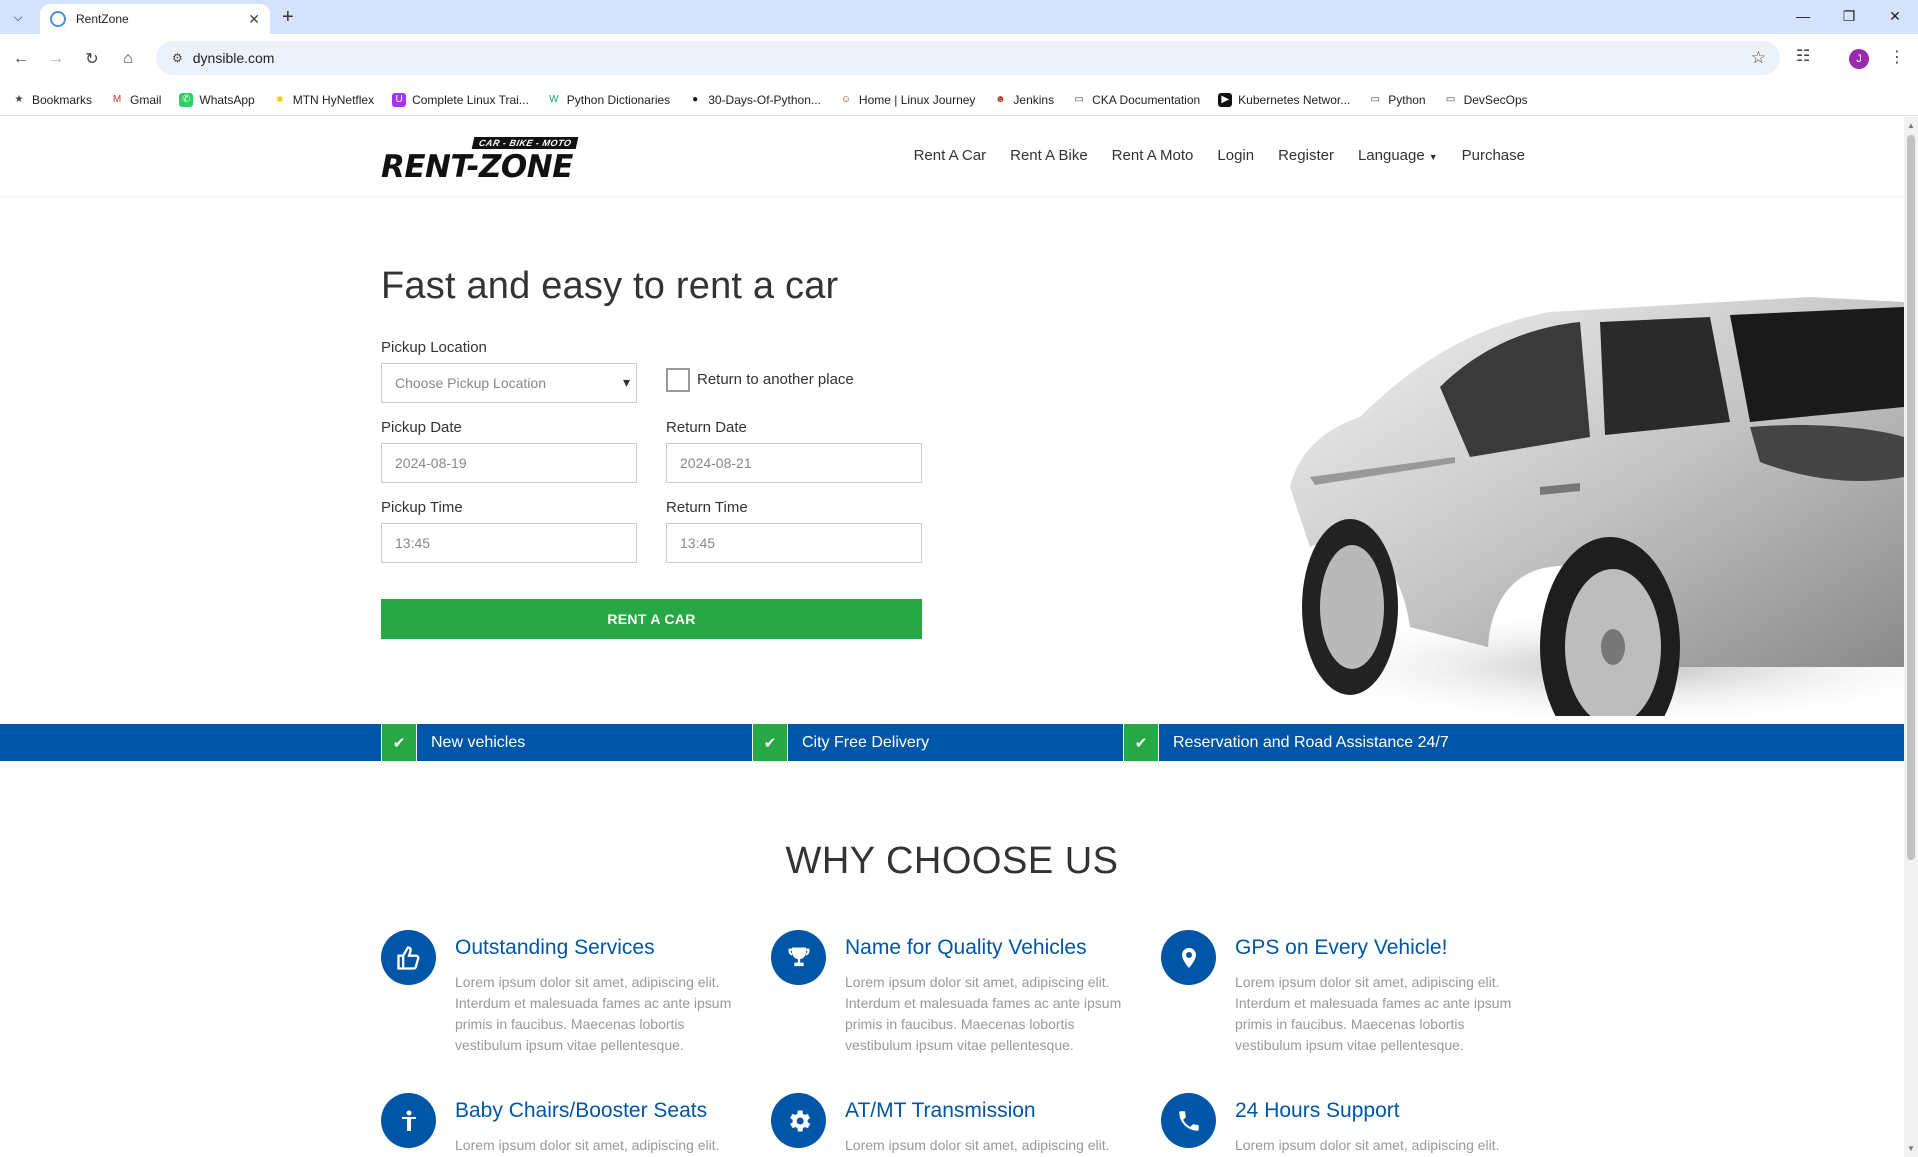 The height and width of the screenshot is (1157, 1918). I want to click on page-scrollbar: ▲ ▼, so click(1911, 637).